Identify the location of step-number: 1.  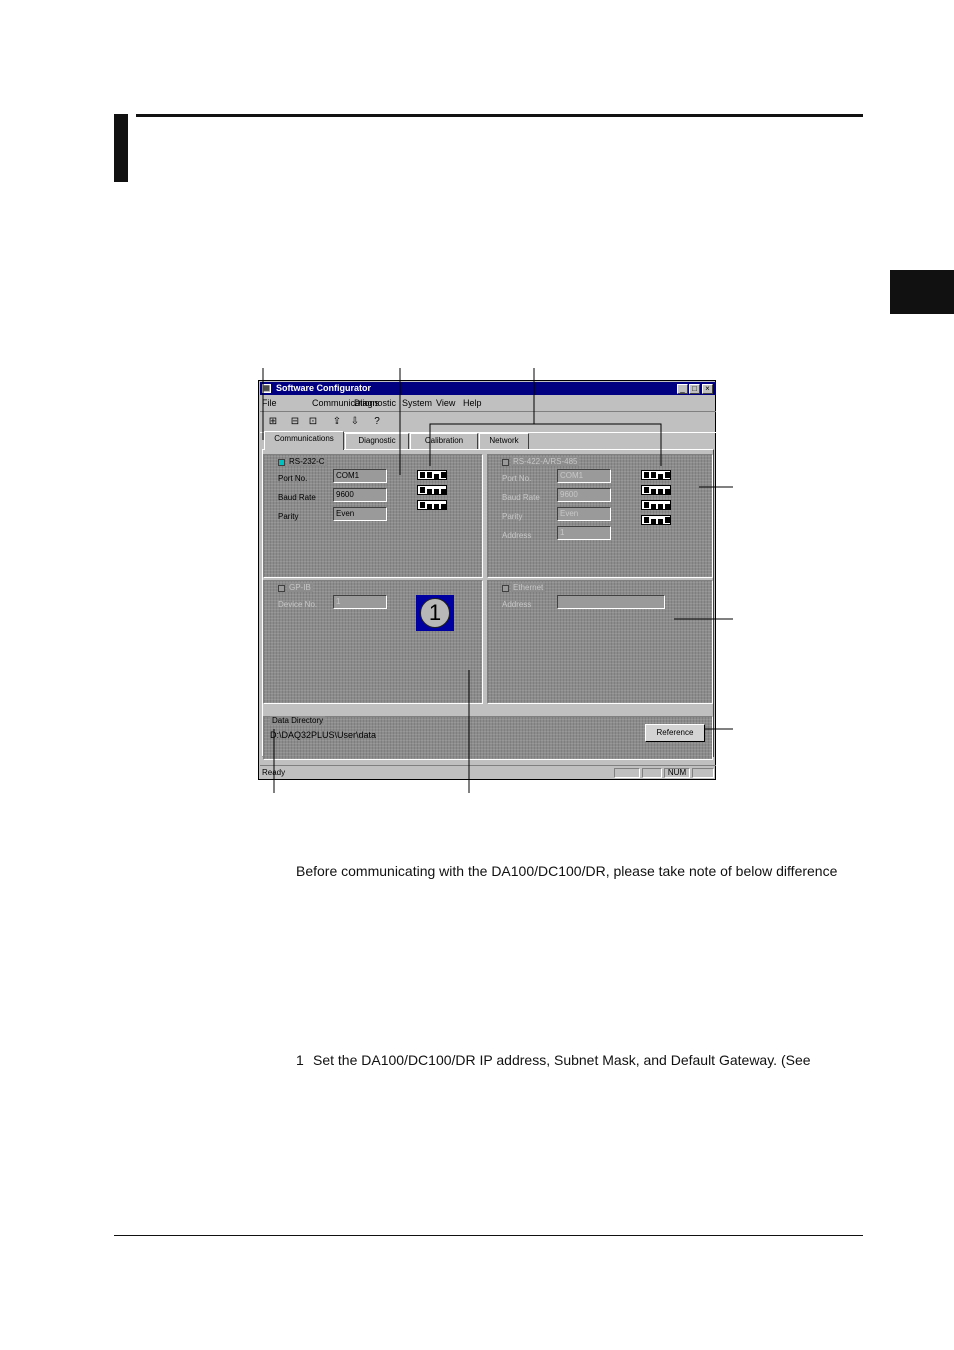
(300, 1060).